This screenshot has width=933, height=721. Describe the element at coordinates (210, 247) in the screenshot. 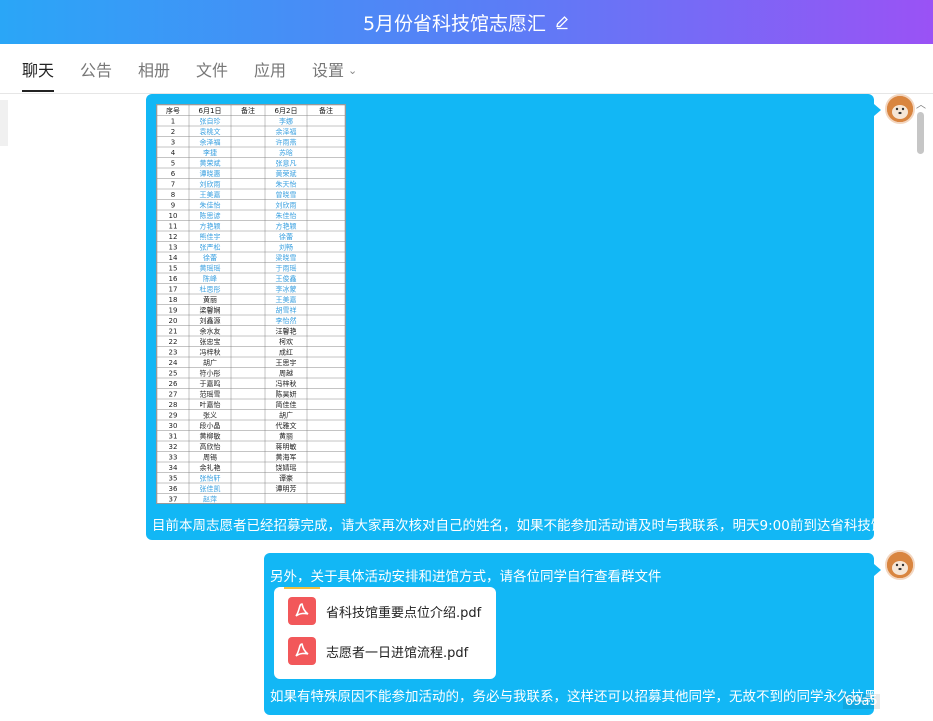

I see `table-cell: 张严松` at that location.